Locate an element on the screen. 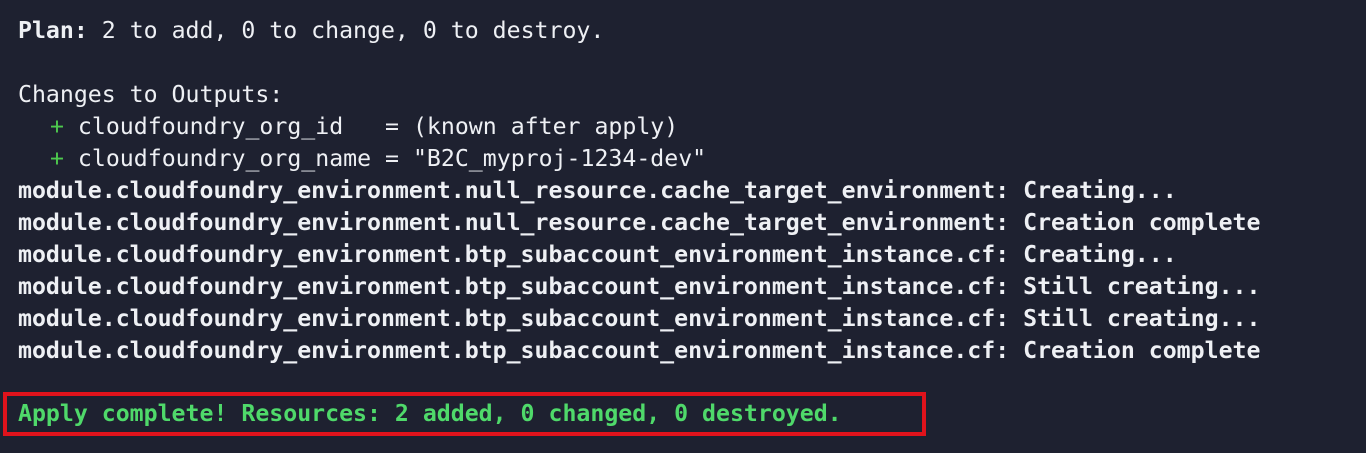  outputs-heading: Changes to Outputs: is located at coordinates (151, 94).